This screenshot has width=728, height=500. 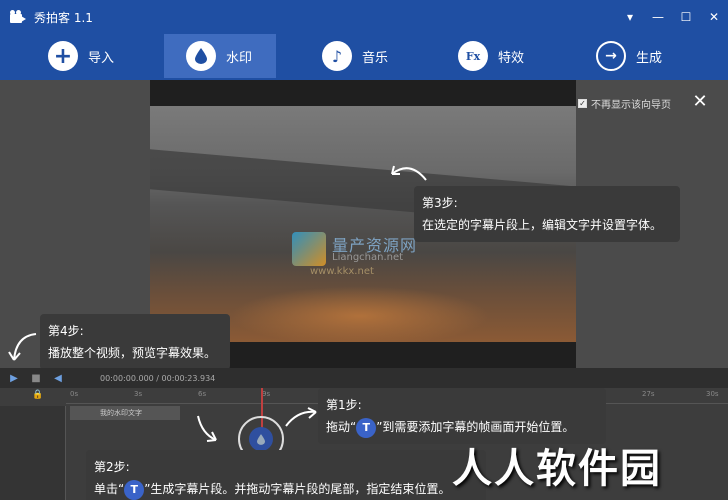 I want to click on step2-body-pre: 单击“, so click(x=109, y=489).